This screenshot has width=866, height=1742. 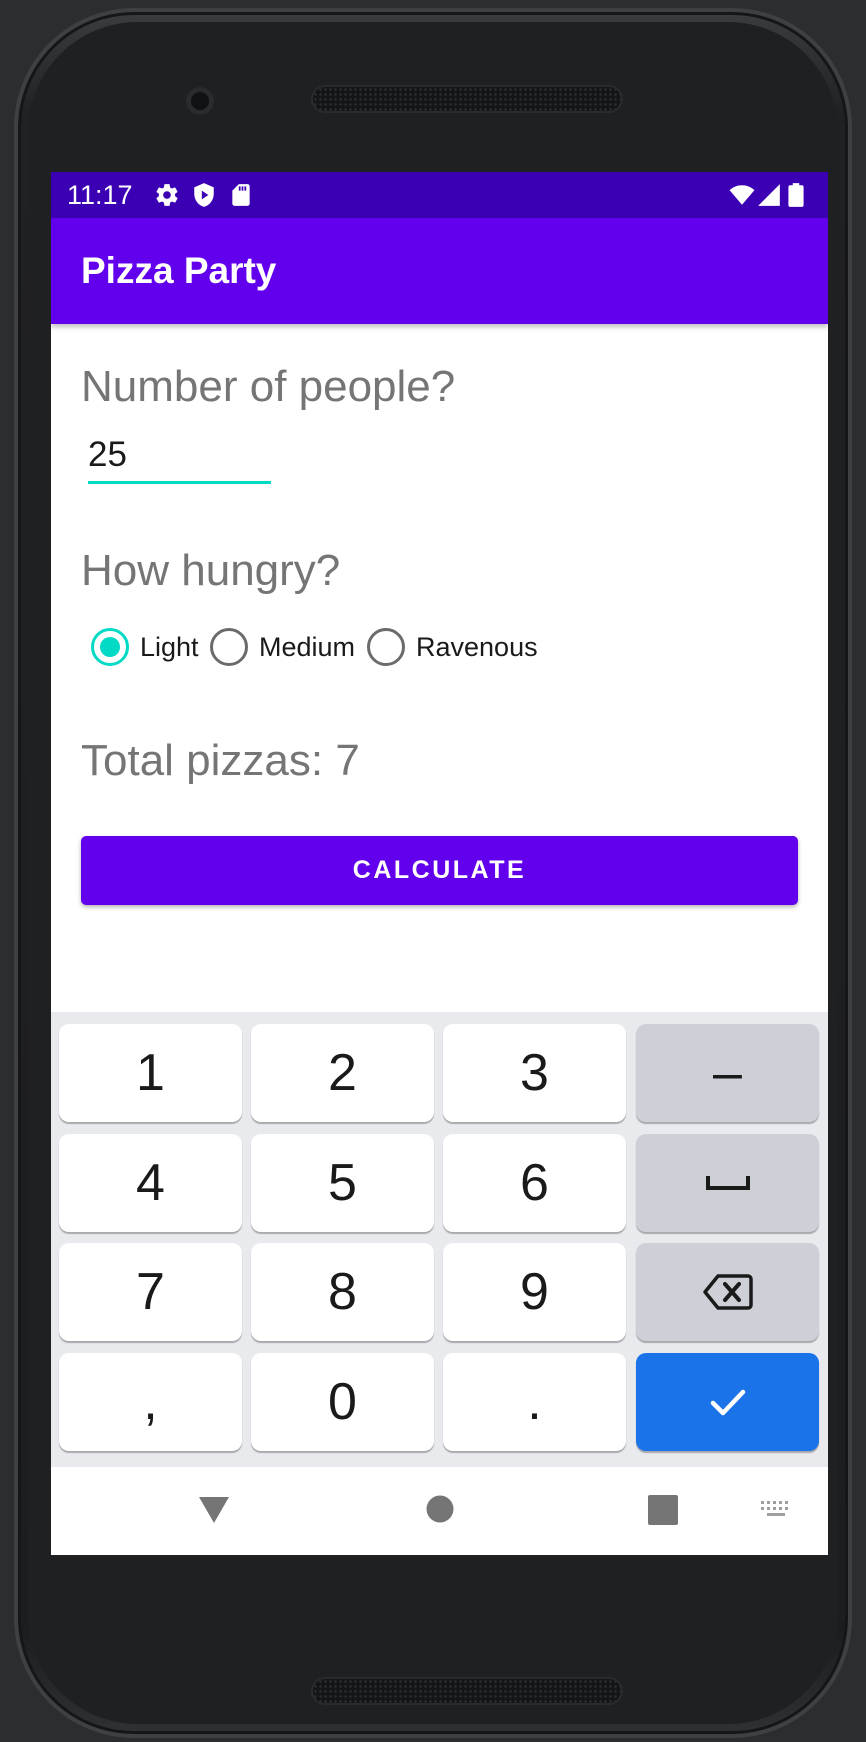 What do you see at coordinates (727, 1073) in the screenshot?
I see `key-minus: –` at bounding box center [727, 1073].